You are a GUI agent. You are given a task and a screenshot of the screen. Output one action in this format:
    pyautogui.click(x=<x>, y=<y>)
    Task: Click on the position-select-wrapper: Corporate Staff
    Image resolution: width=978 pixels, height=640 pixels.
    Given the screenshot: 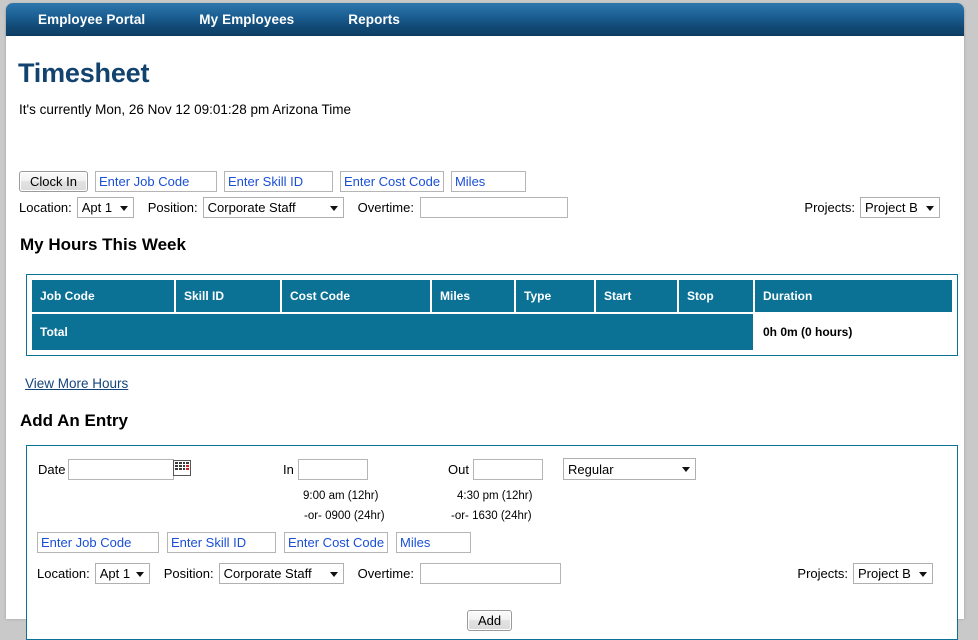 What is the action you would take?
    pyautogui.click(x=273, y=207)
    